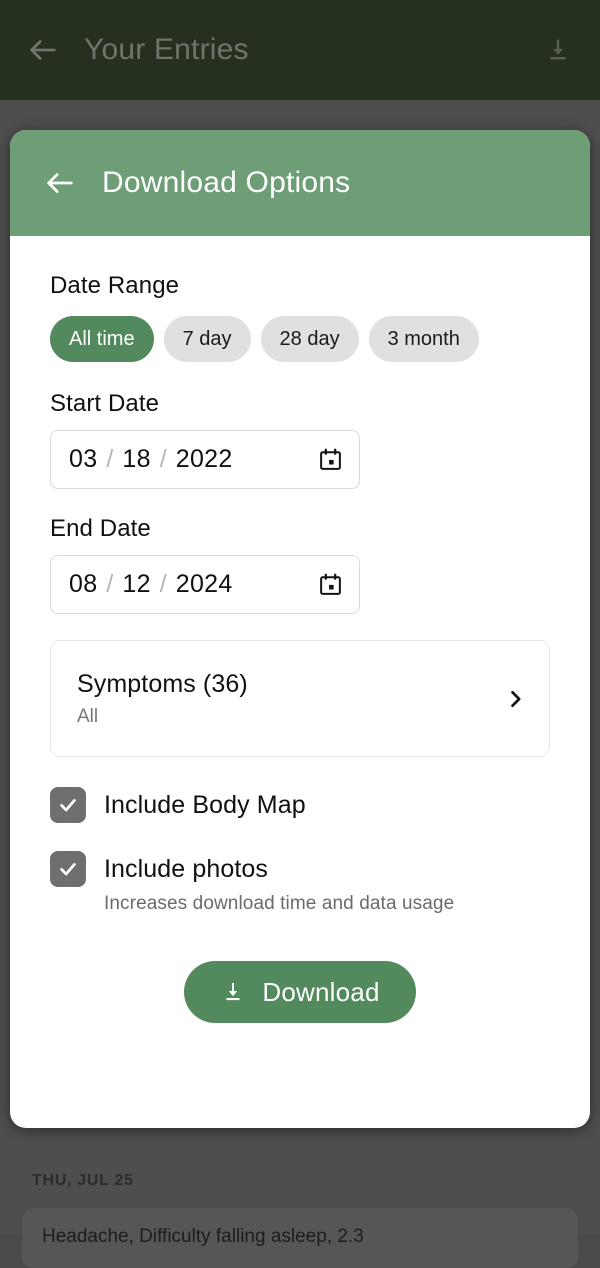  Describe the element at coordinates (279, 903) in the screenshot. I see `include-photos-helper-text: Increases download time and data usage` at that location.